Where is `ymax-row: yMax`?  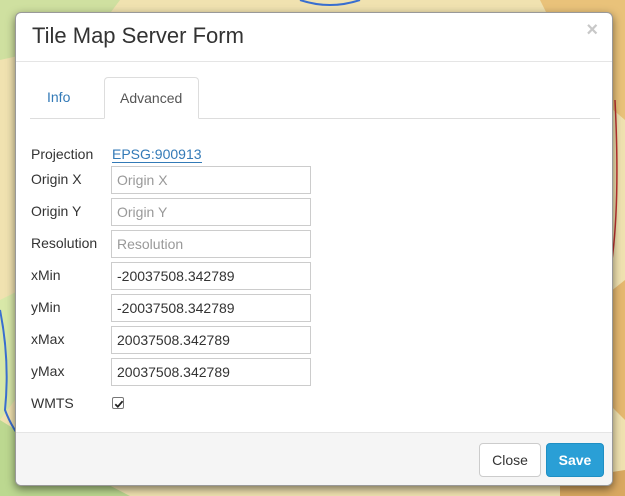 ymax-row: yMax is located at coordinates (291, 372).